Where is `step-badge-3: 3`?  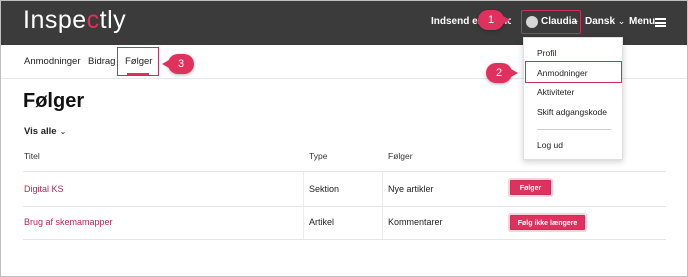
step-badge-3: 3 is located at coordinates (178, 64).